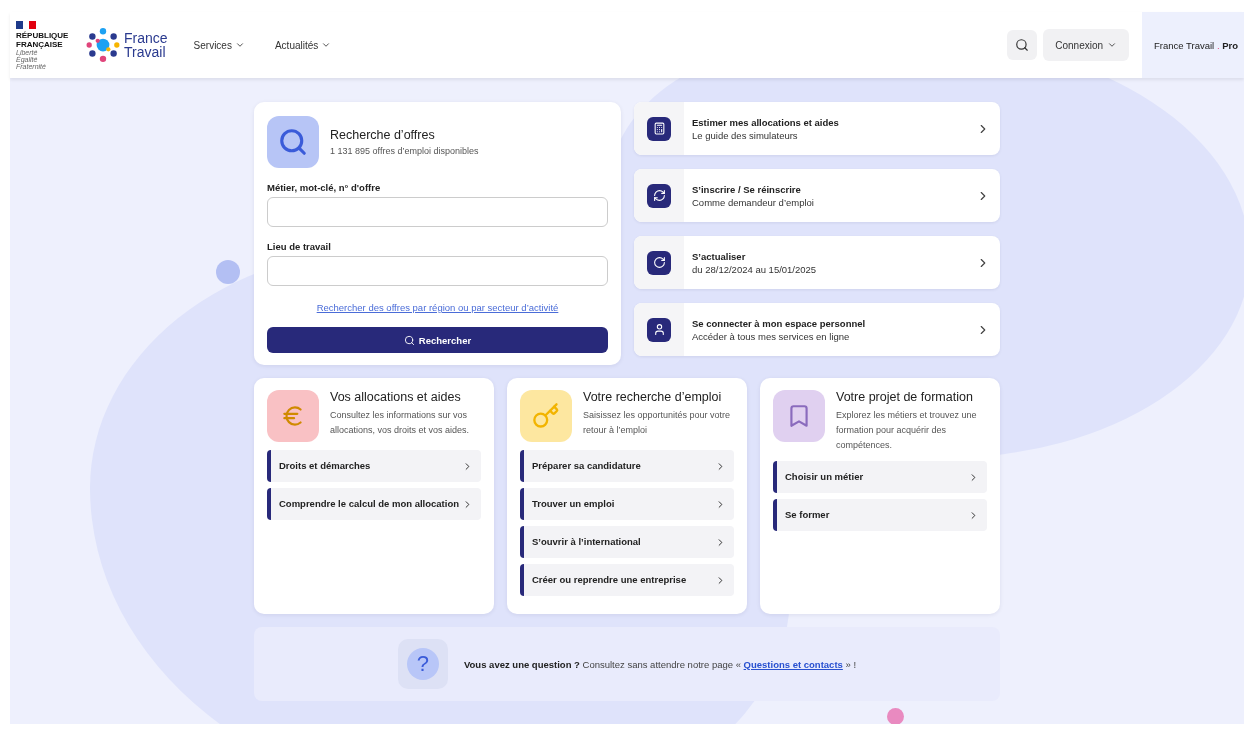  I want to click on theme-link: Préparer sa candidature, so click(627, 466).